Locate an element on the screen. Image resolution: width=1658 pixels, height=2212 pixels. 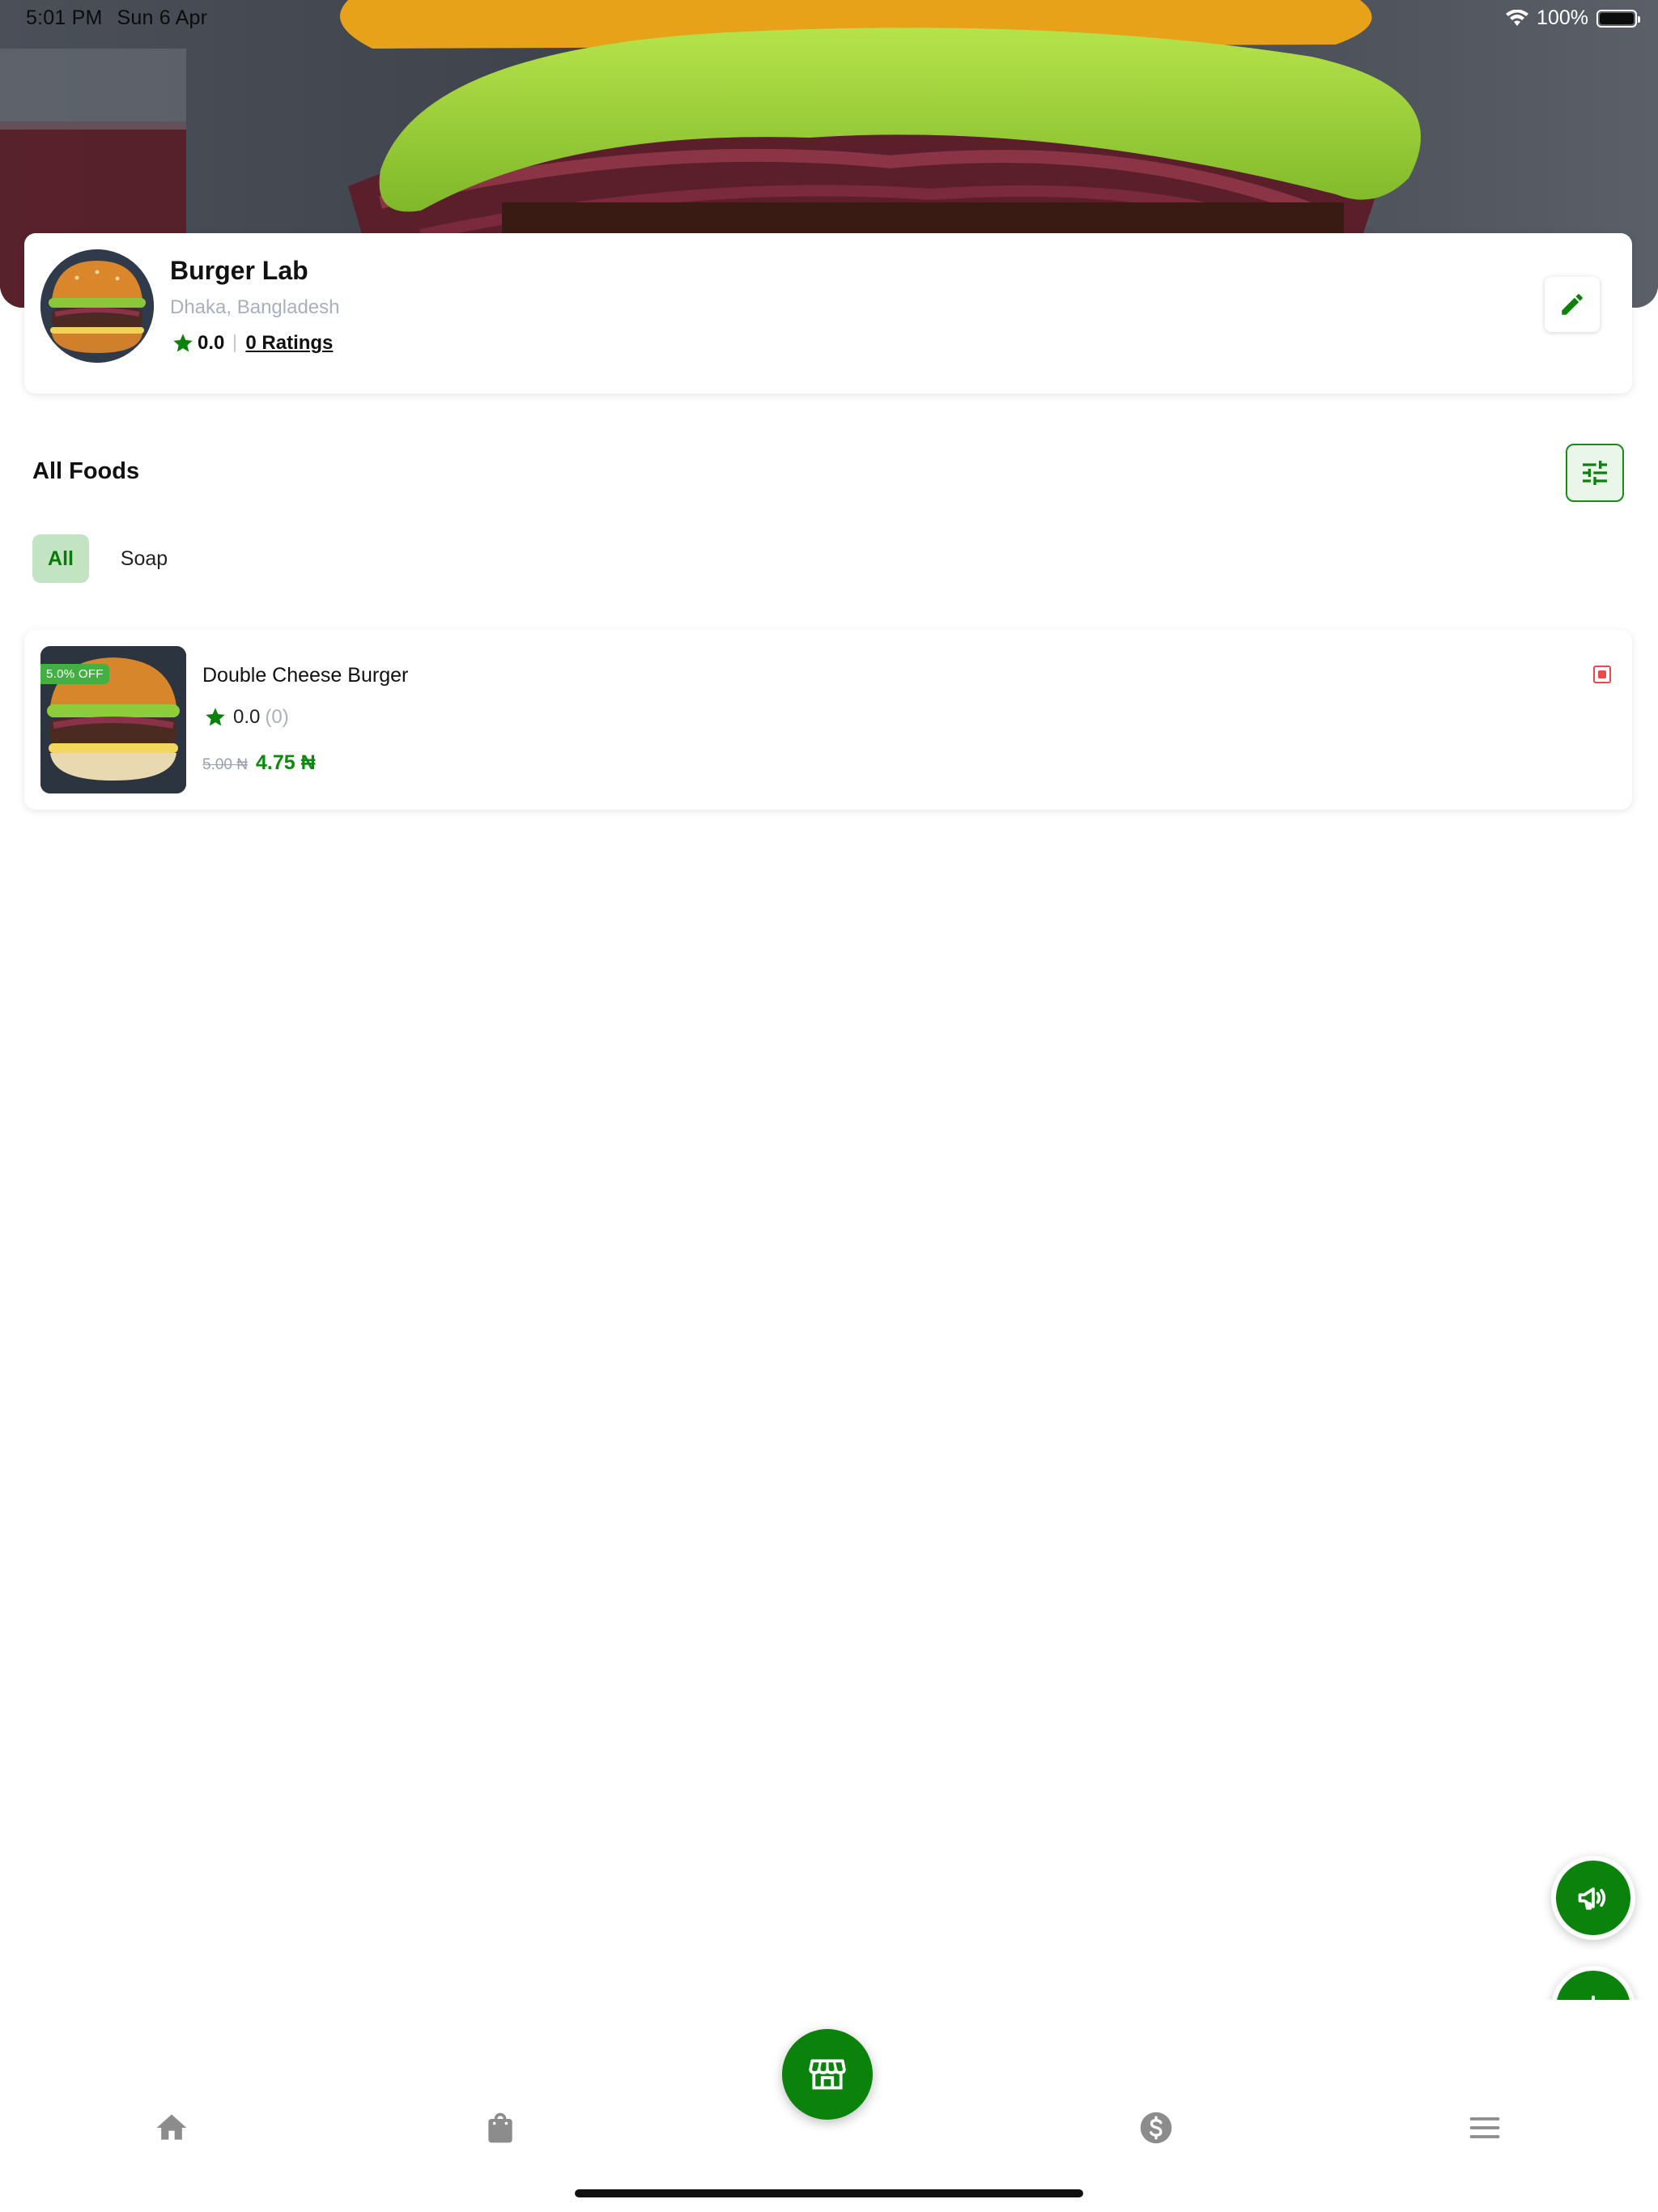
megaphone-icon is located at coordinates (1592, 1898).